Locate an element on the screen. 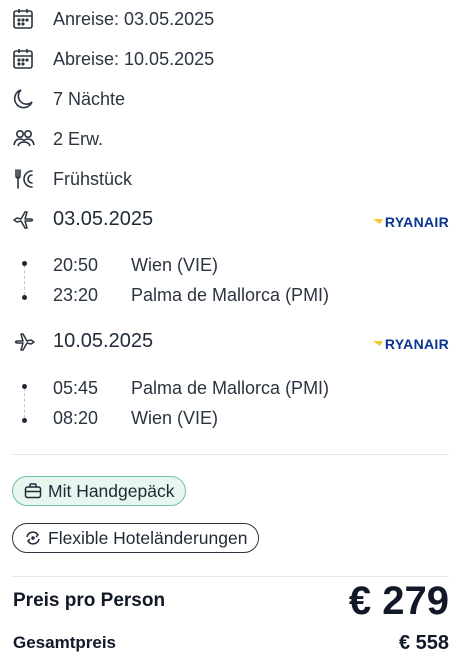 This screenshot has height=660, width=465. board-row: Frühstück is located at coordinates (72, 179).